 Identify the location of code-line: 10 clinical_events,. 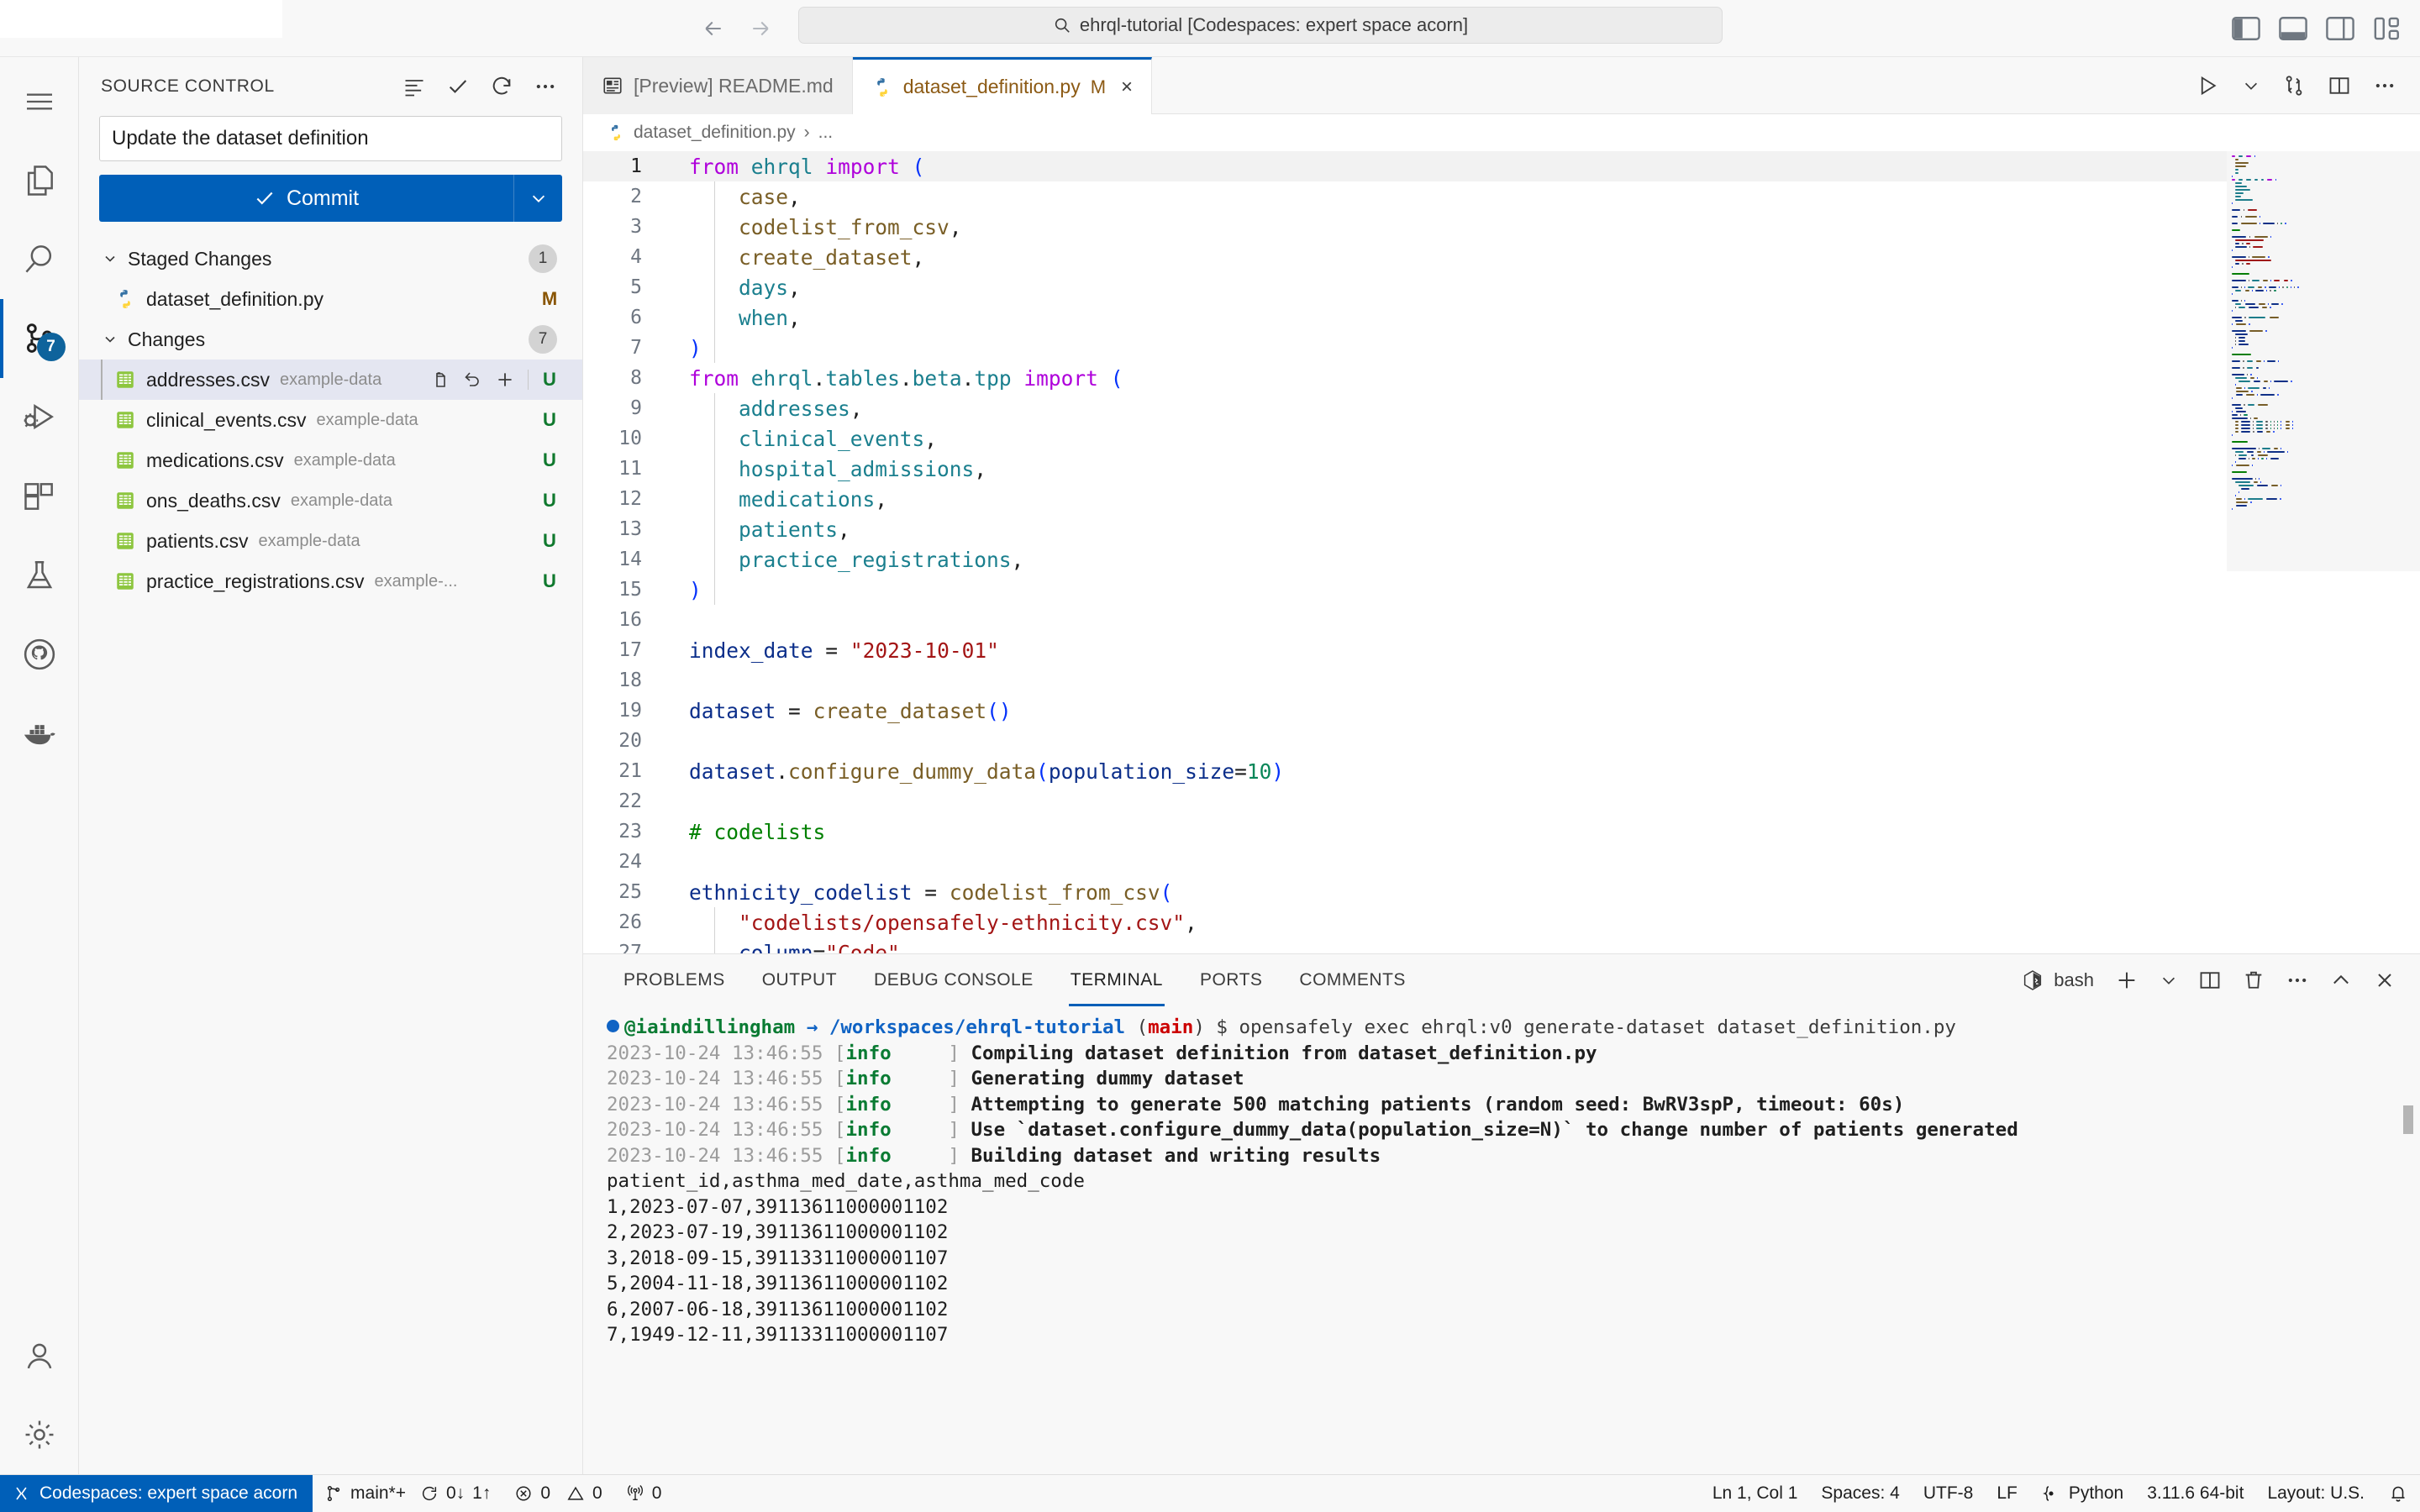
(1405, 438).